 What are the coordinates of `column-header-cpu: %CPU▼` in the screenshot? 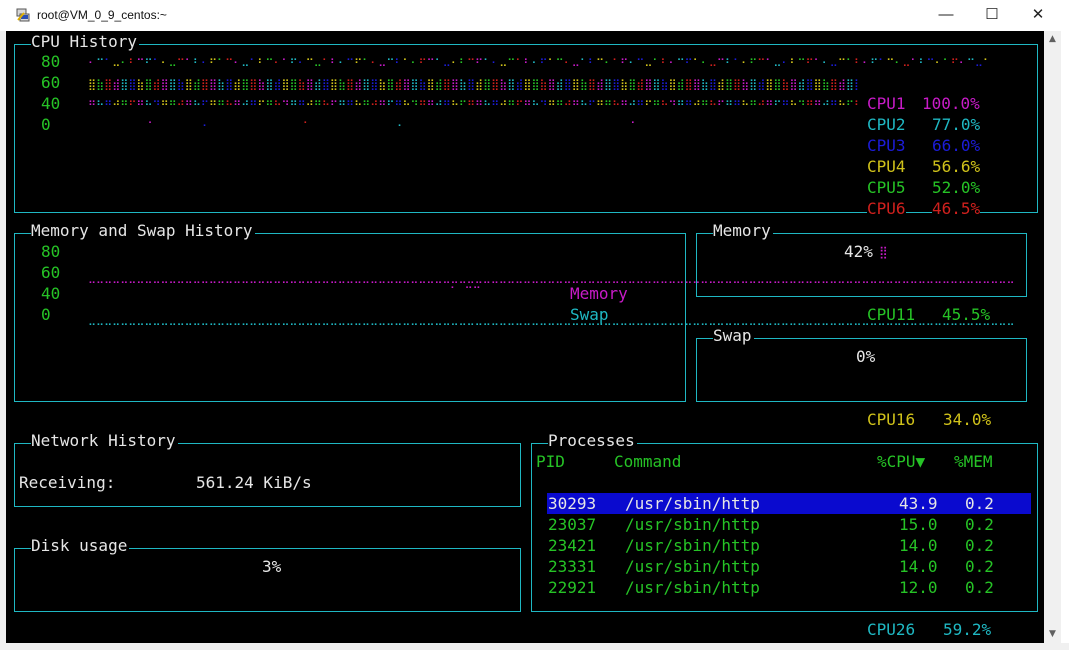 It's located at (901, 462).